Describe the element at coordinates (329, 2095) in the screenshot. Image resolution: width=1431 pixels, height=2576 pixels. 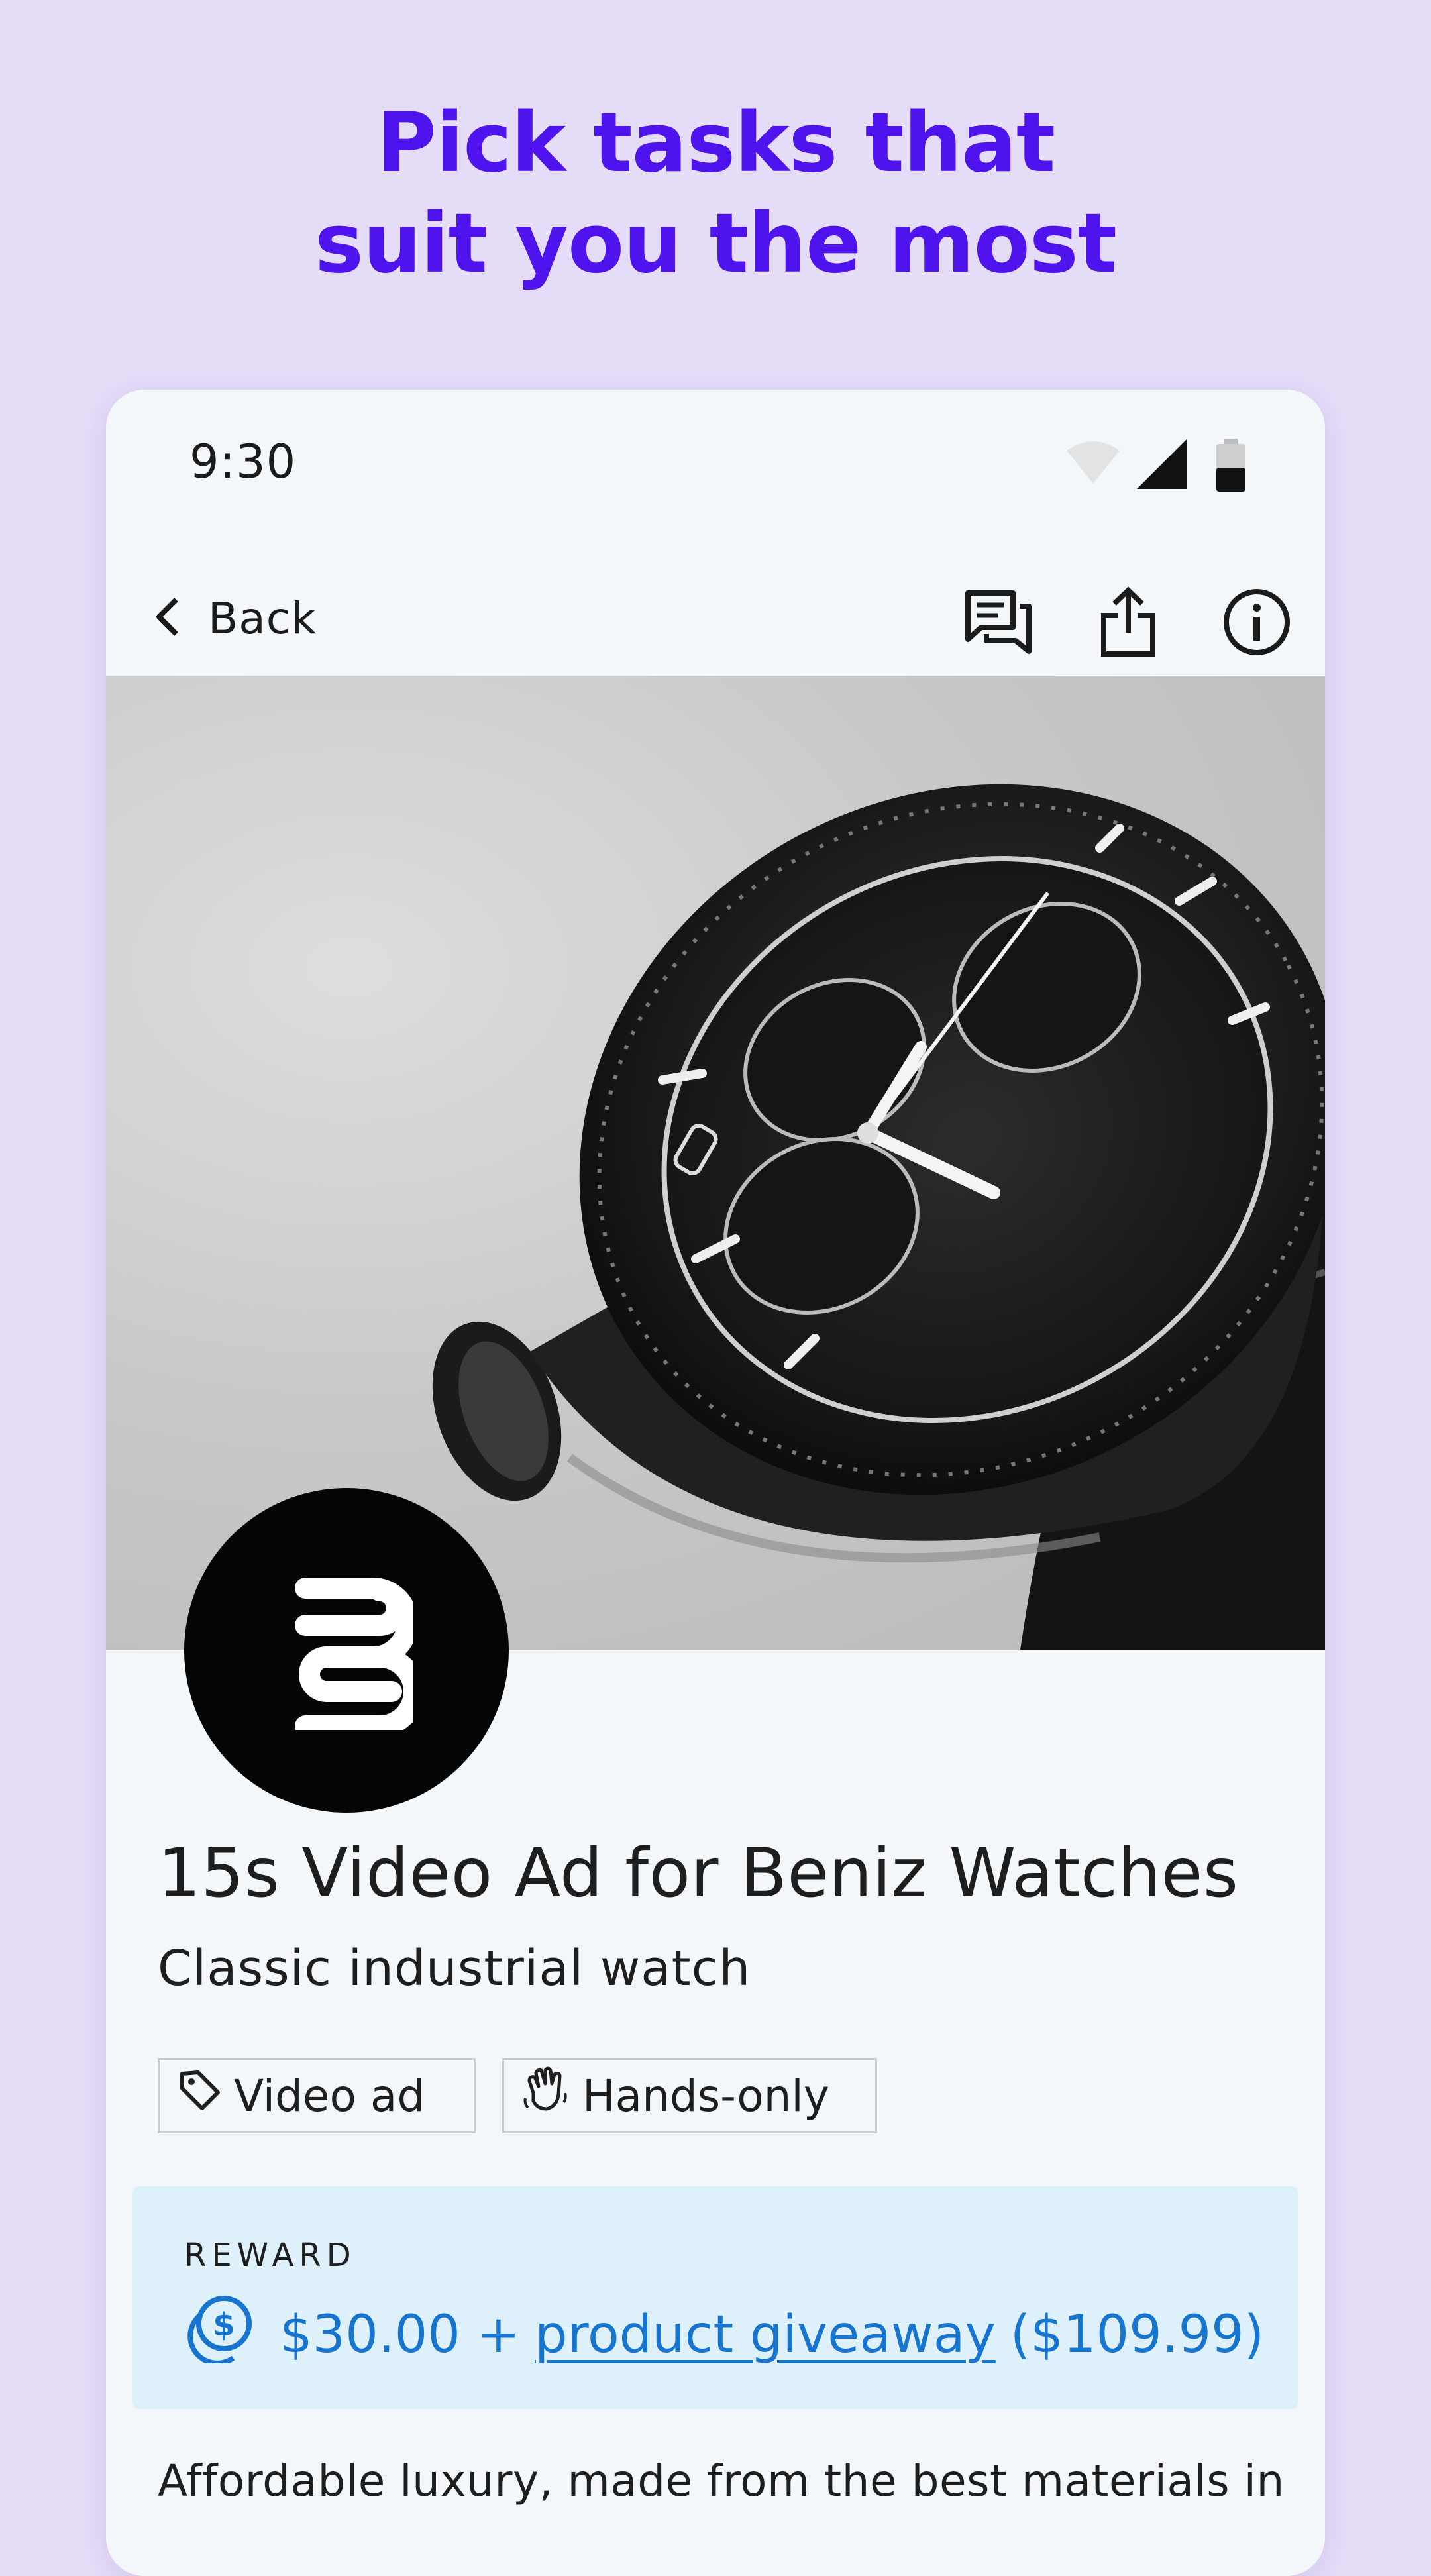
I see `tag-label: Video ad` at that location.